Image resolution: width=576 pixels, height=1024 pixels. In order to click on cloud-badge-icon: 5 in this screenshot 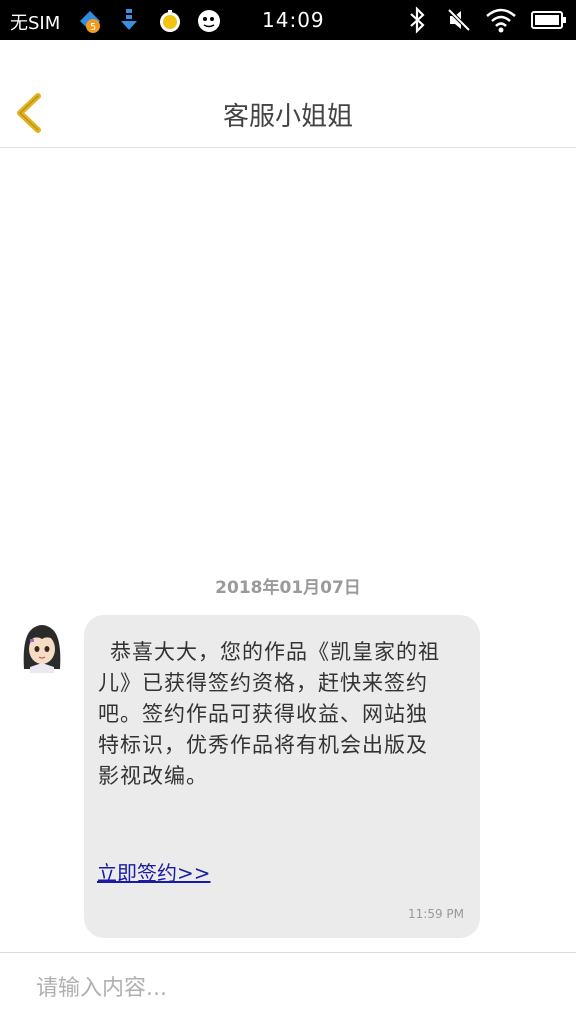, I will do `click(89, 20)`.